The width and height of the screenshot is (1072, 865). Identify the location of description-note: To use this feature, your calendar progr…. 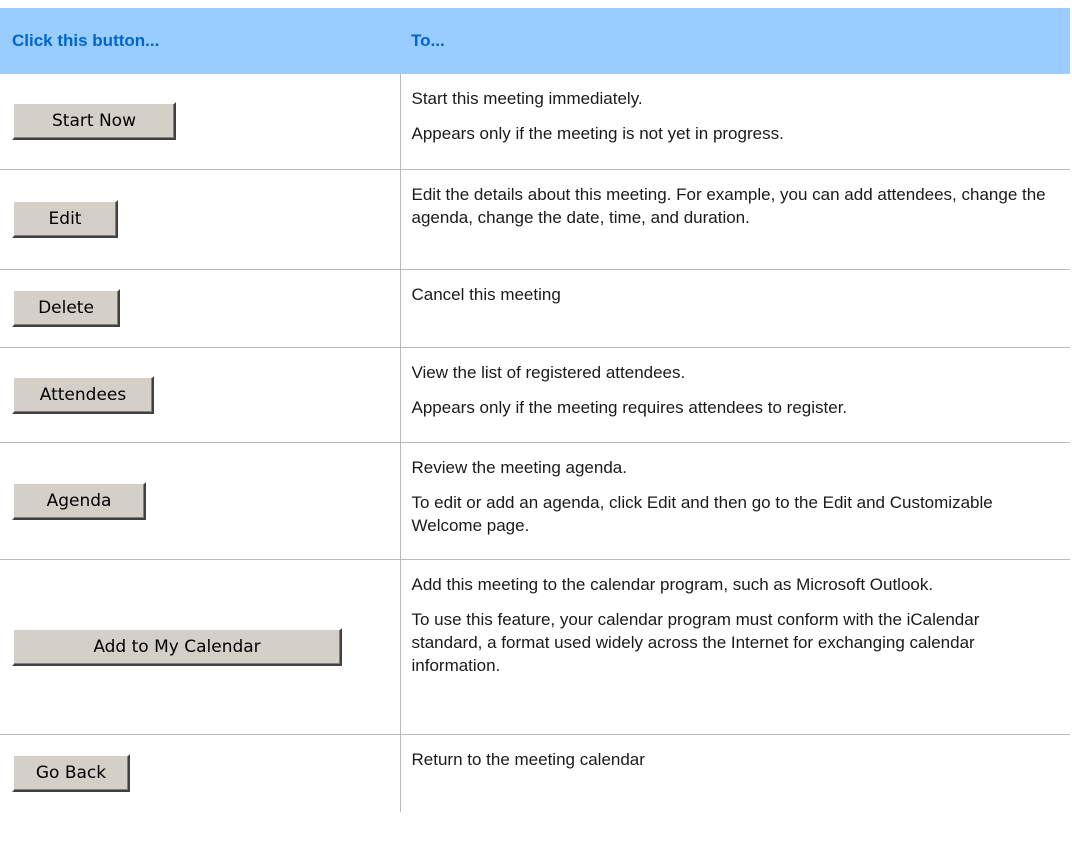
(695, 642).